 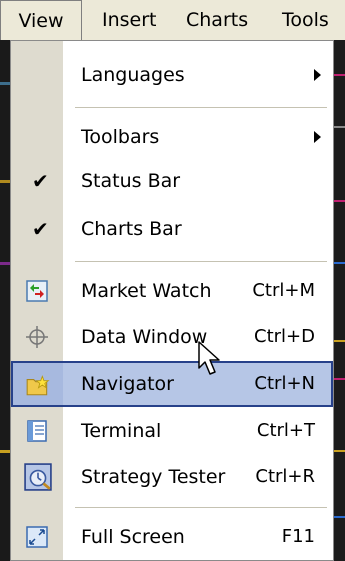 I want to click on menu-insert: Insert, so click(x=129, y=20).